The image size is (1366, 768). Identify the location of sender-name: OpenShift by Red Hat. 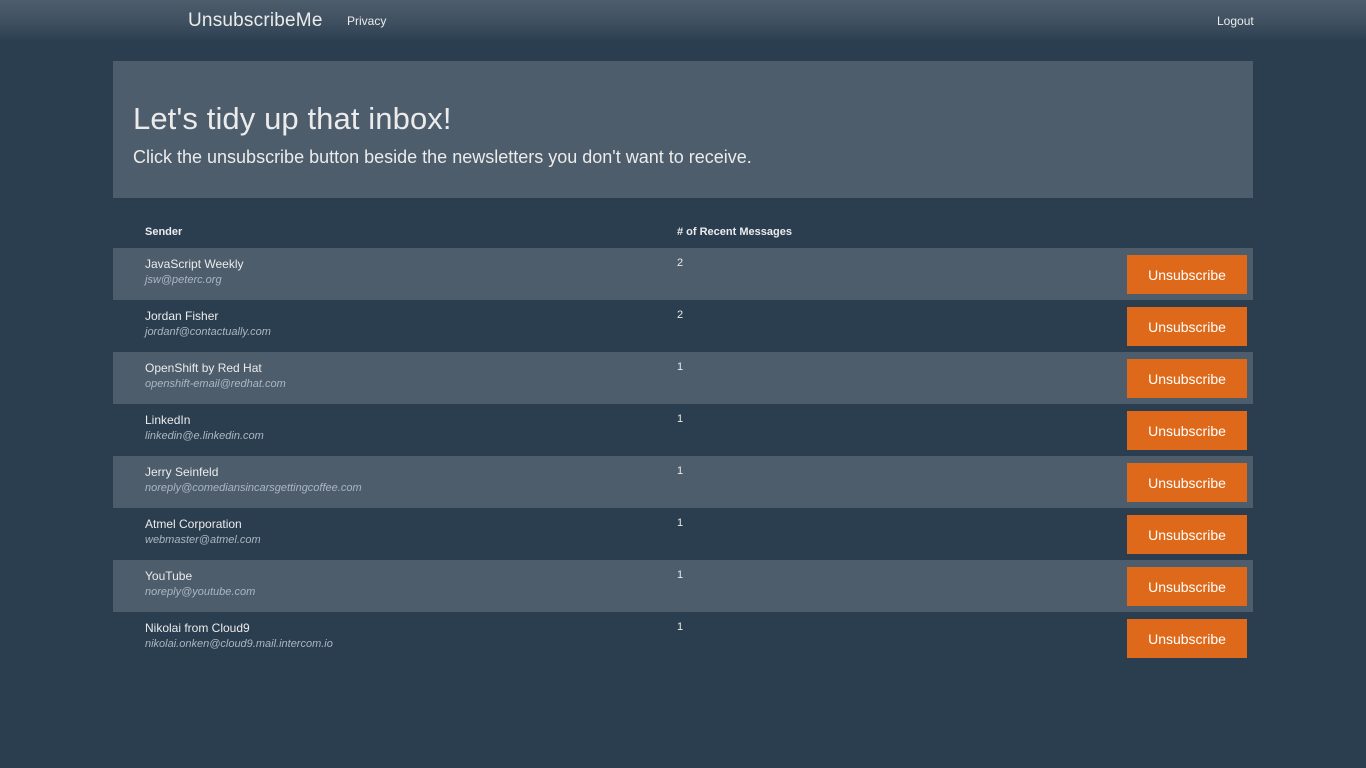
(203, 368).